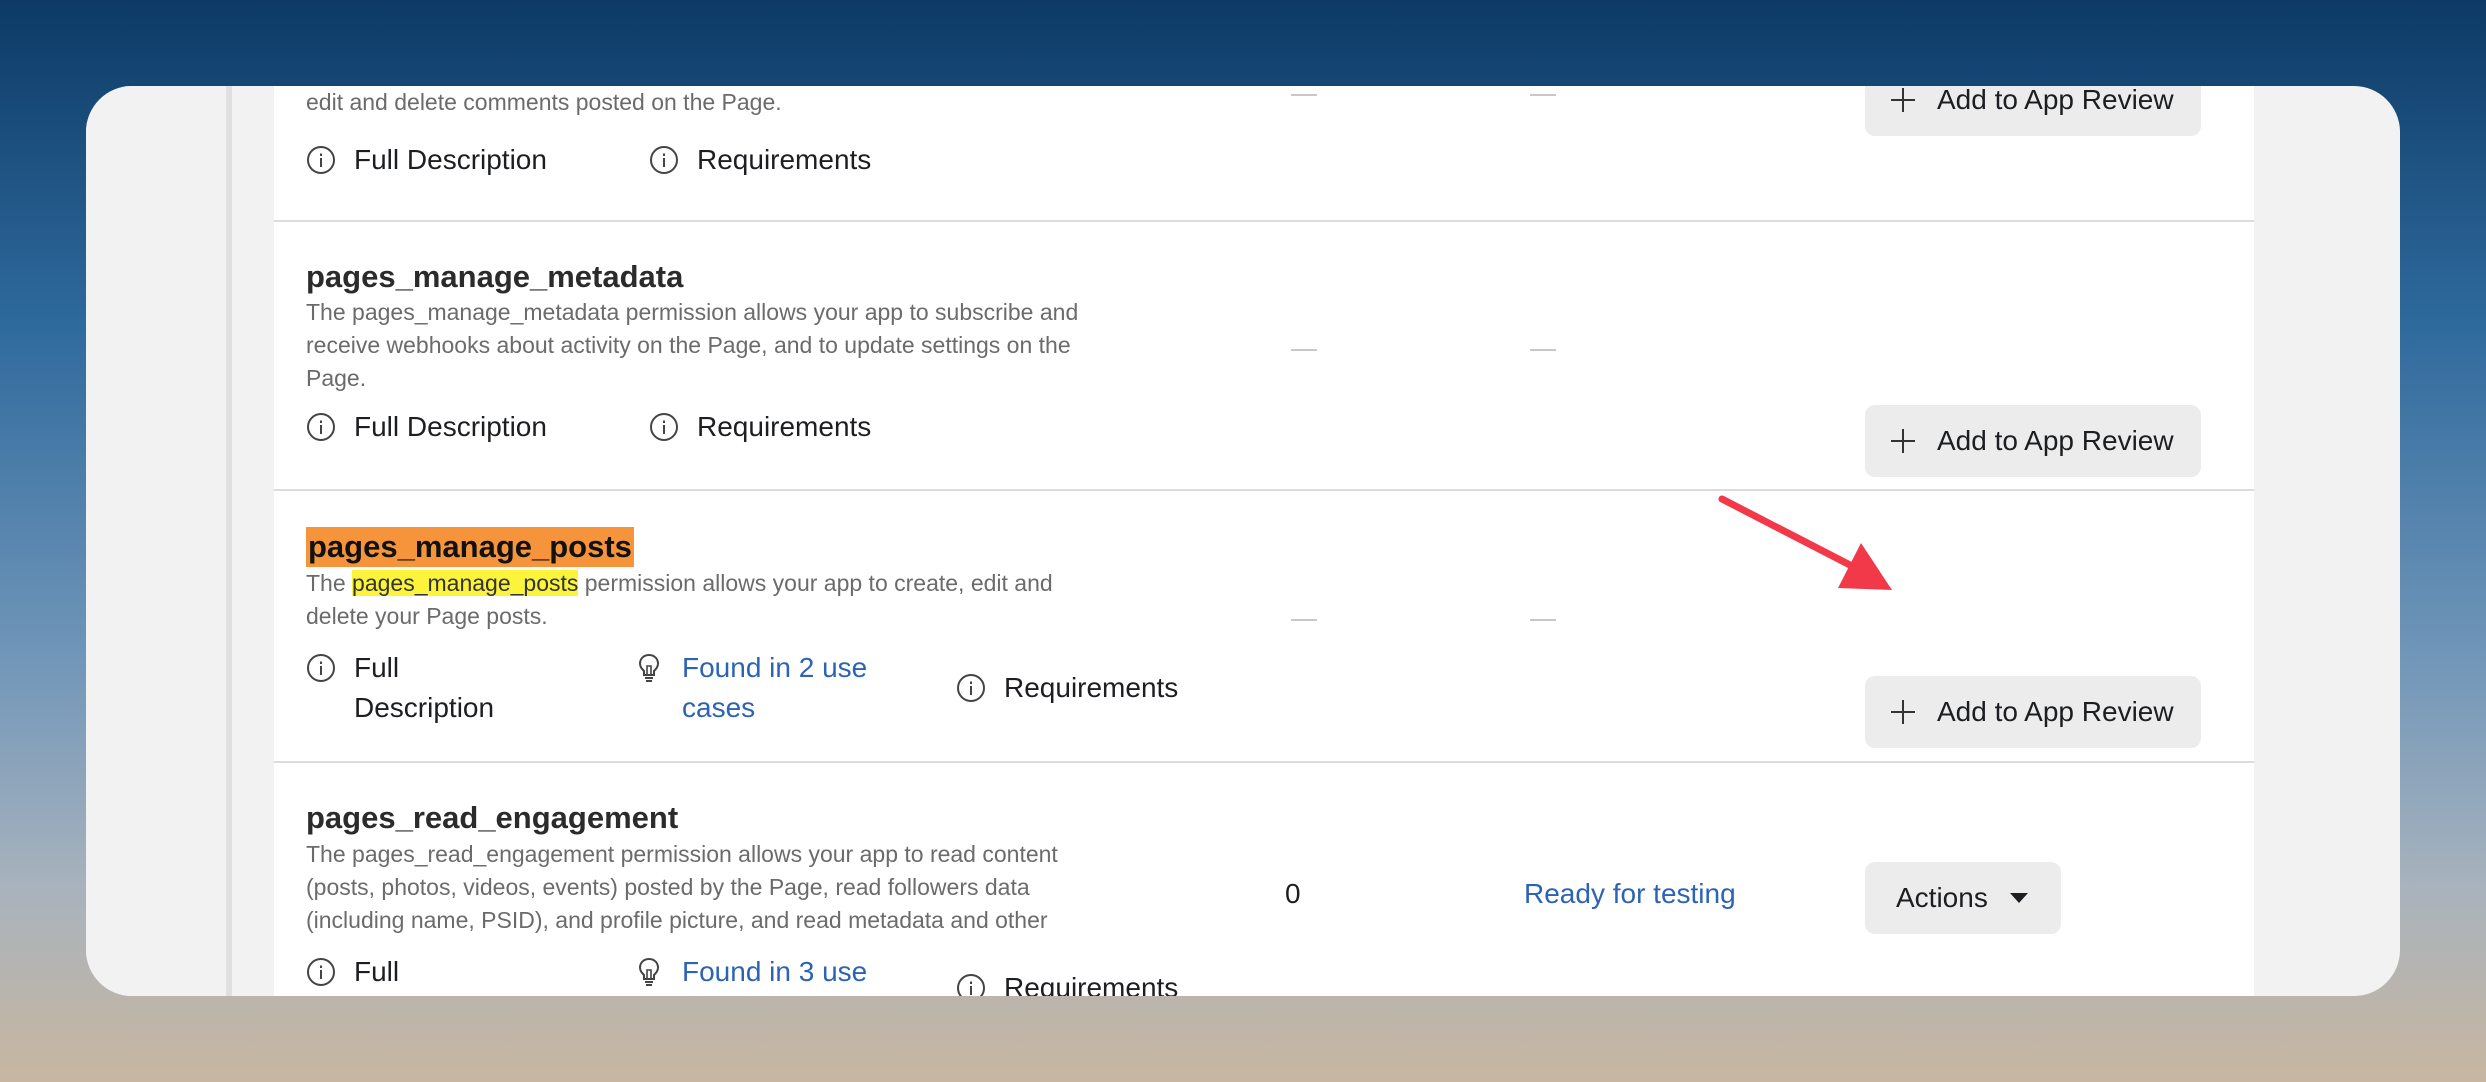 This screenshot has height=1082, width=2486. What do you see at coordinates (2018, 898) in the screenshot?
I see `caret-down-icon` at bounding box center [2018, 898].